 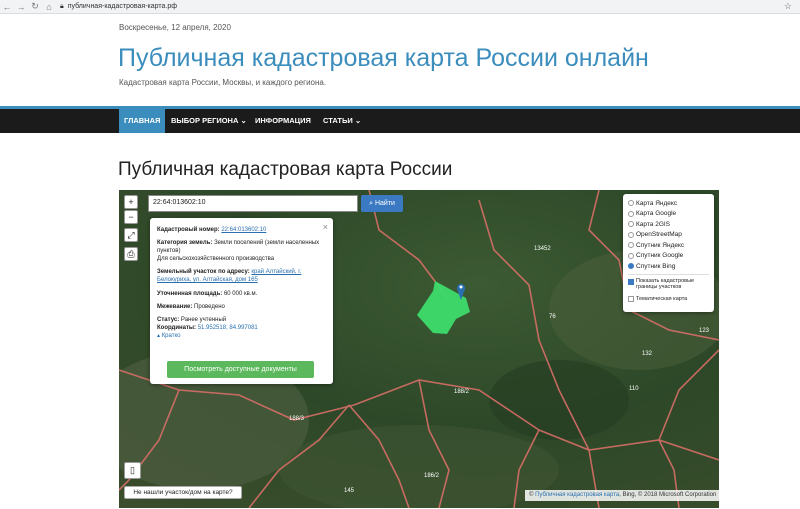 What do you see at coordinates (168, 319) in the screenshot?
I see `field-label: Статус:` at bounding box center [168, 319].